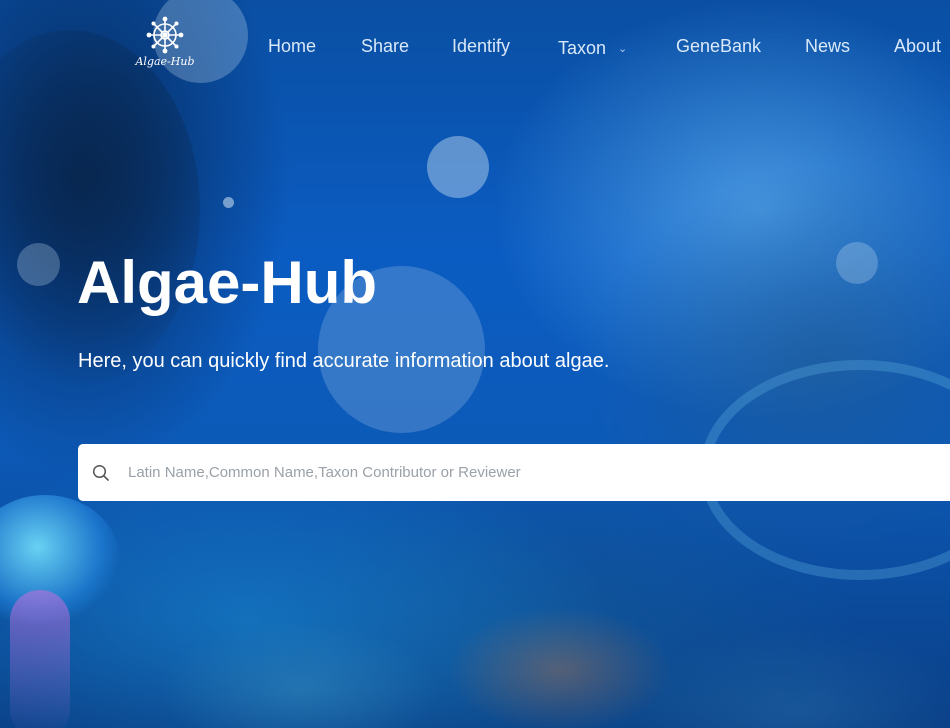  Describe the element at coordinates (623, 49) in the screenshot. I see `chevron-down-icon: ⌄` at that location.